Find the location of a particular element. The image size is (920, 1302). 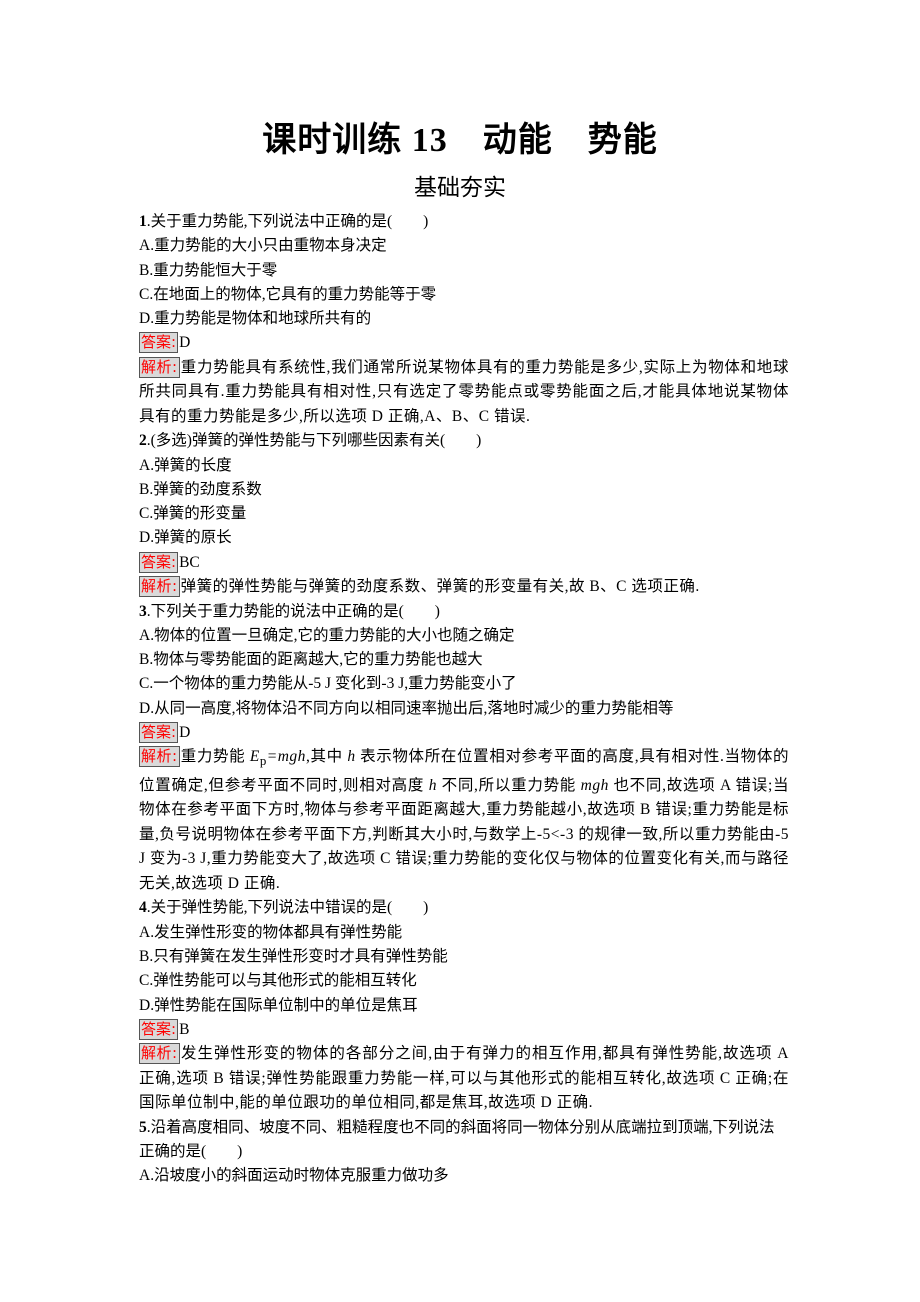

question-number: 4 is located at coordinates (143, 908).